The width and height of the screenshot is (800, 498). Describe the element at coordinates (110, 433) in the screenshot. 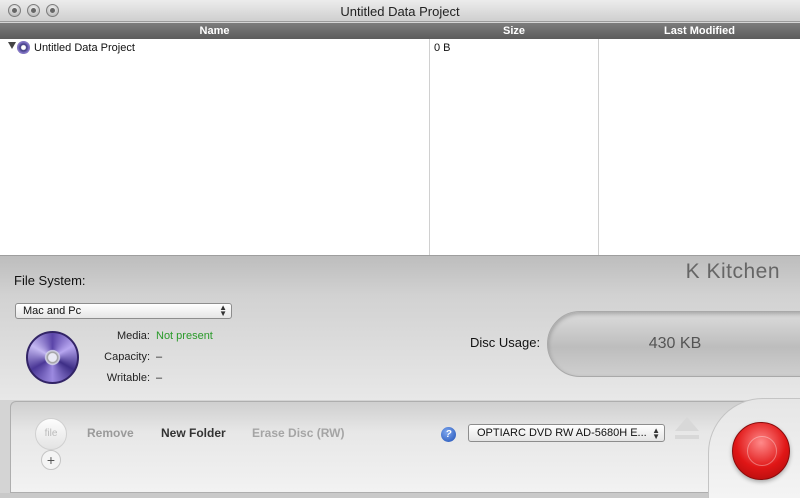

I see `remove-button: Remove` at that location.